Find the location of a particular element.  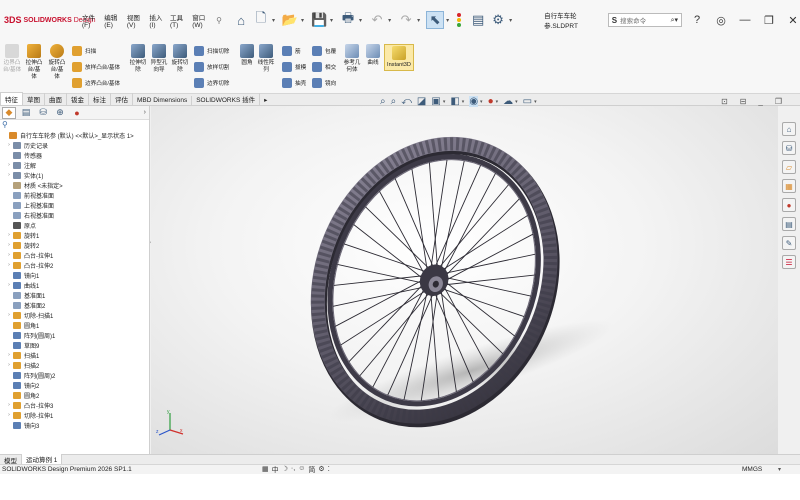

tree-node: 自行车车轮参 (默认) <<默认>_显示状态 1> is located at coordinates (75, 135).